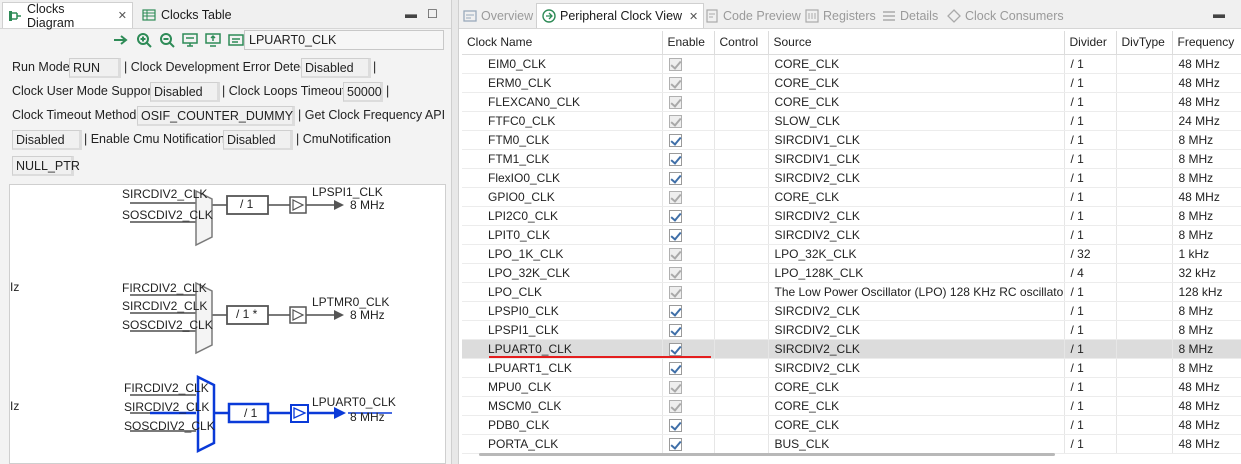 The width and height of the screenshot is (1241, 464). What do you see at coordinates (562, 235) in the screenshot?
I see `clock-name-cell: LPIT0_CLK` at bounding box center [562, 235].